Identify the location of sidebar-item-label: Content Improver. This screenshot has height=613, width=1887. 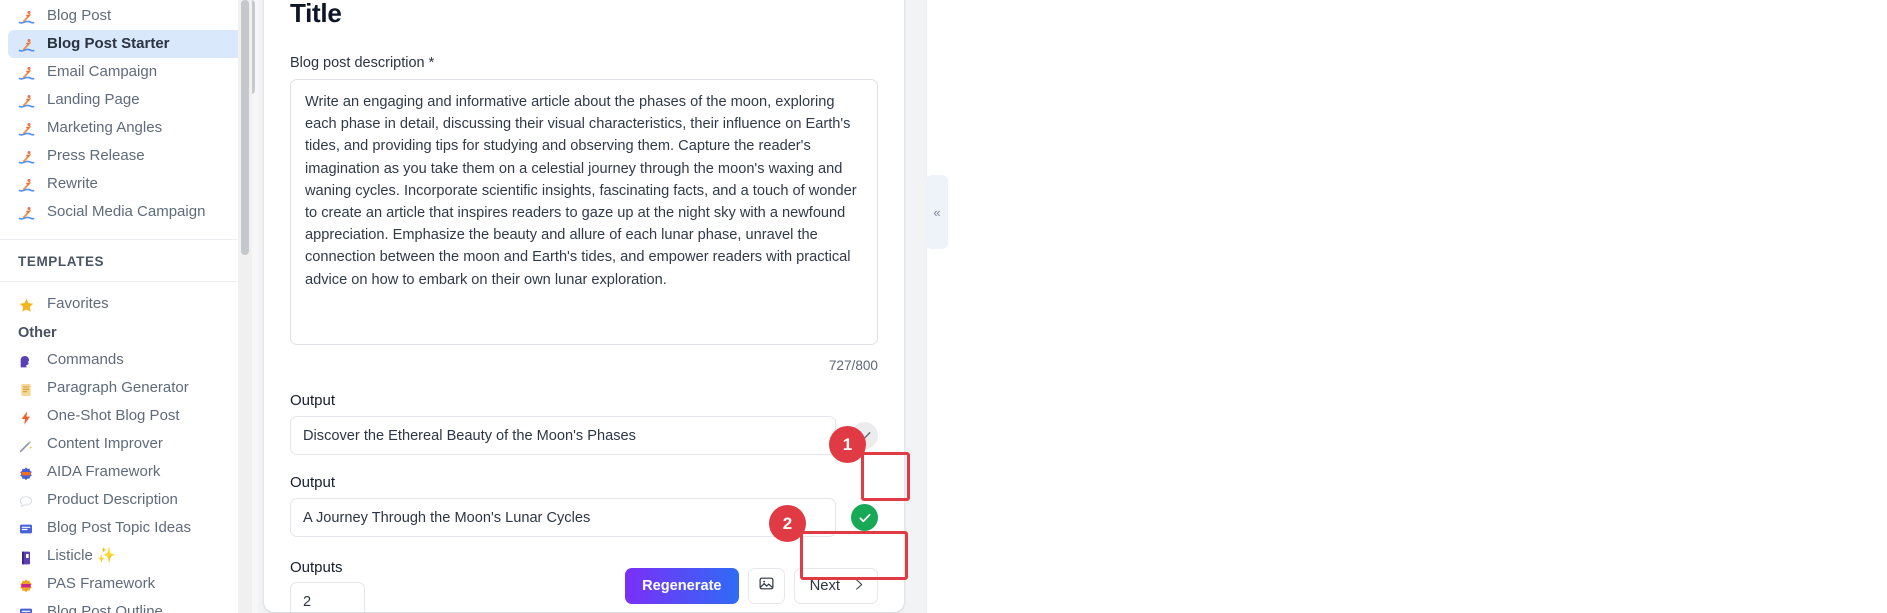
(105, 443).